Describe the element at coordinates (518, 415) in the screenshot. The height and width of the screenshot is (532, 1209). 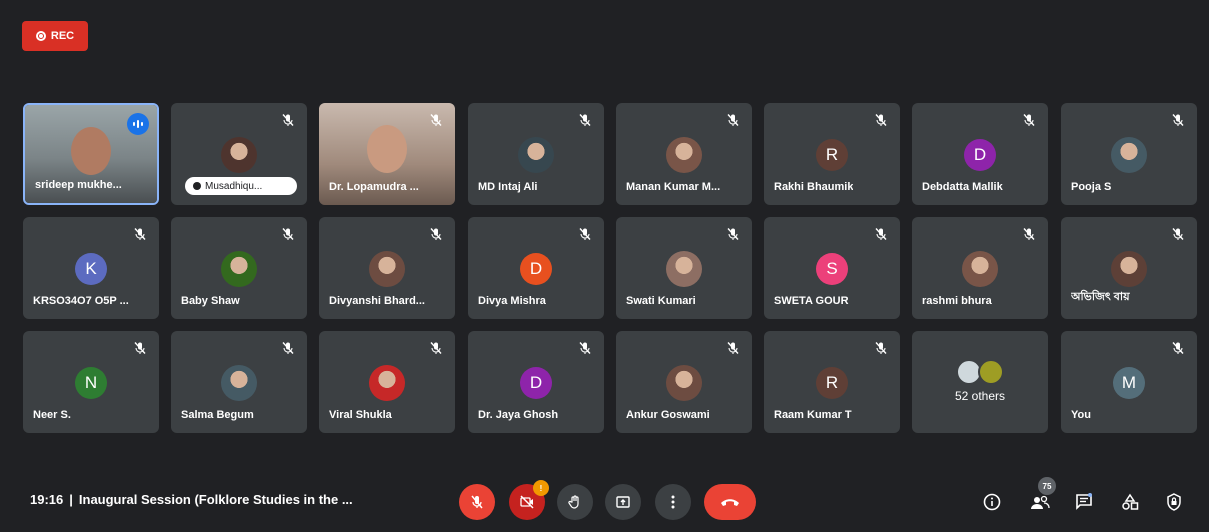
I see `participant-name: Dr. Jaya Ghosh` at that location.